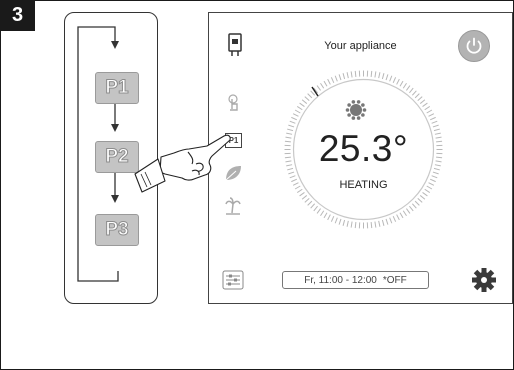 The height and width of the screenshot is (370, 514). Describe the element at coordinates (233, 103) in the screenshot. I see `touch-icon` at that location.